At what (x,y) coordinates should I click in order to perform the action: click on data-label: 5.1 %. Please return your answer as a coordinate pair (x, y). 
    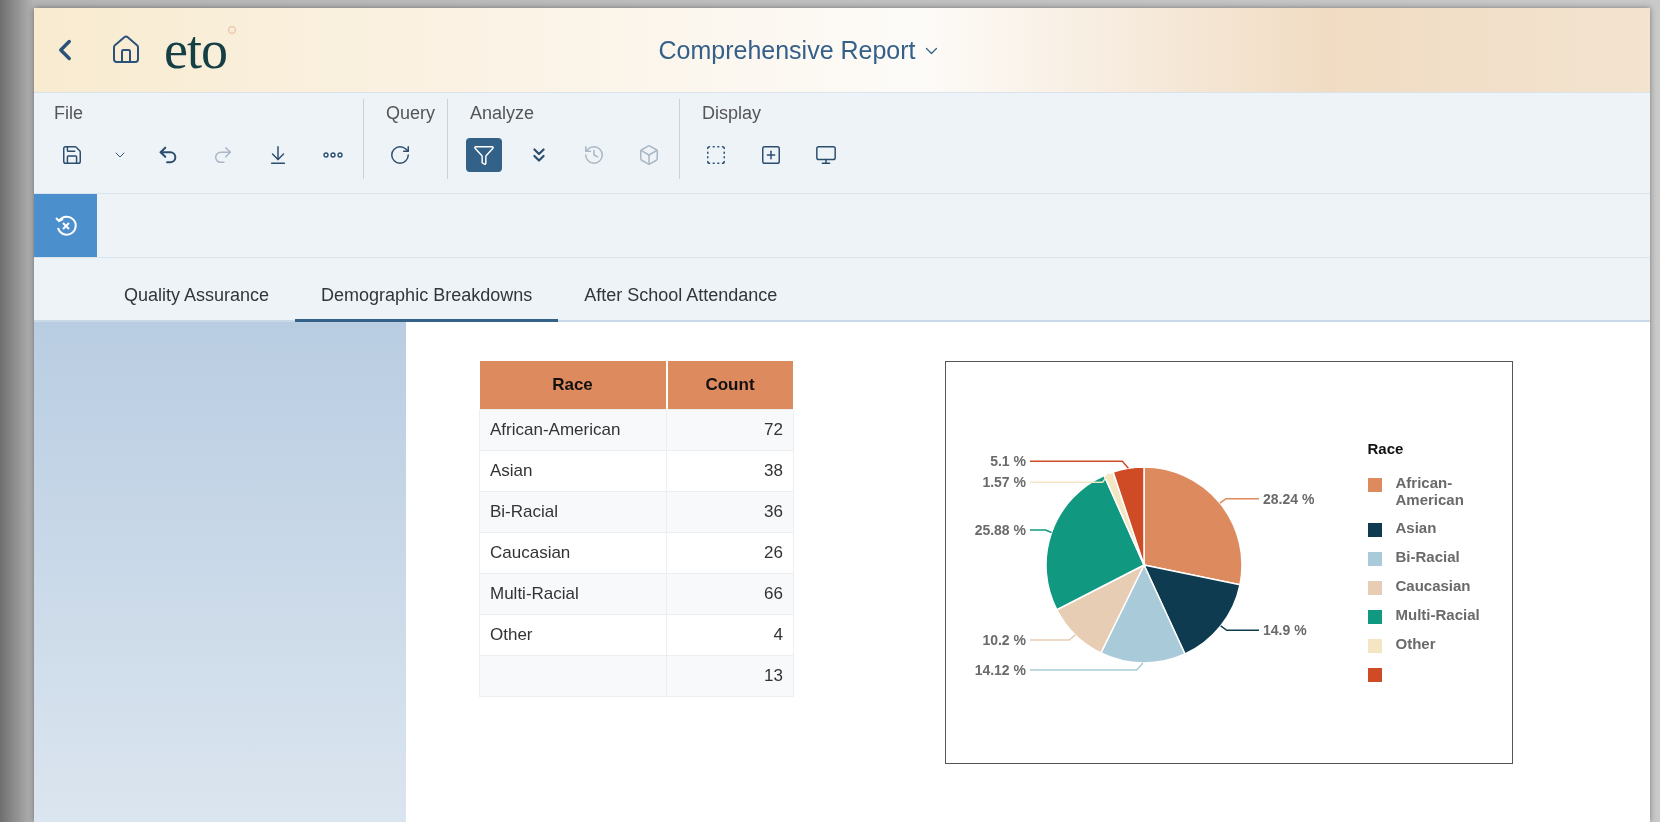
    Looking at the image, I should click on (1007, 461).